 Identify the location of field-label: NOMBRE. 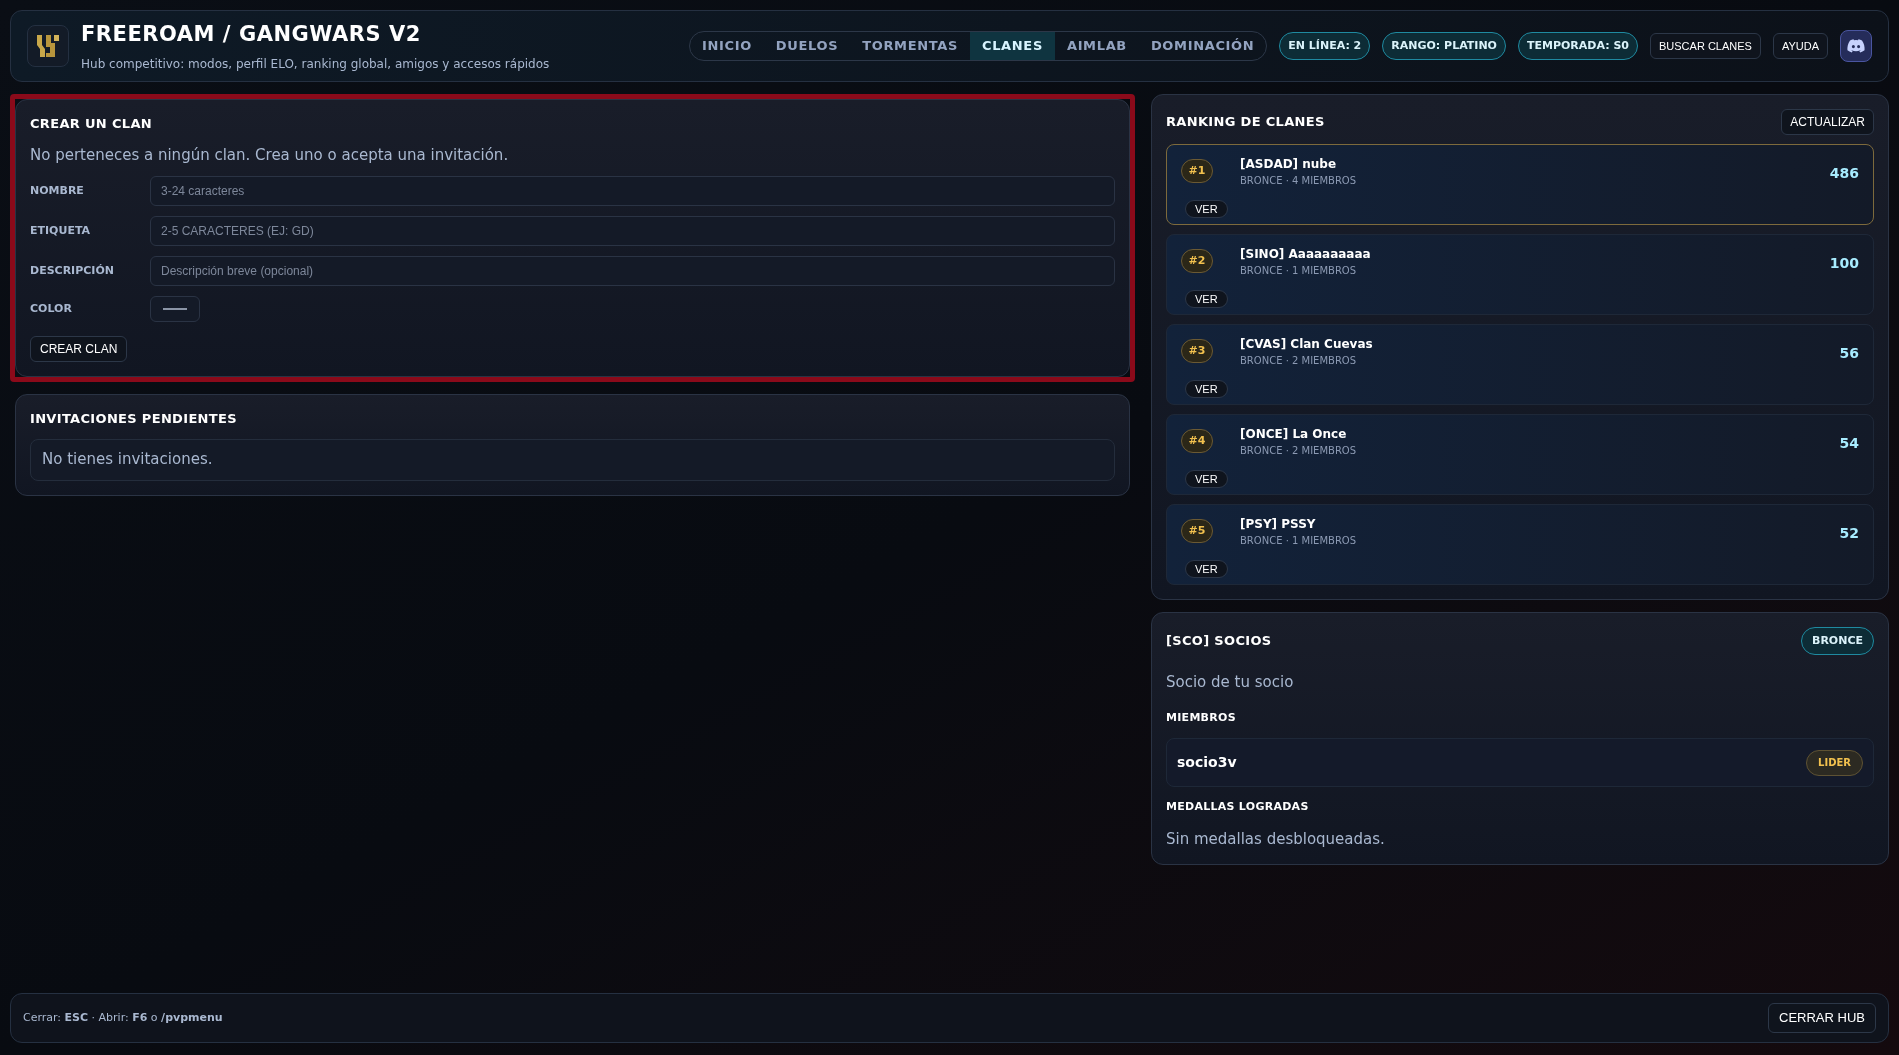
(57, 190).